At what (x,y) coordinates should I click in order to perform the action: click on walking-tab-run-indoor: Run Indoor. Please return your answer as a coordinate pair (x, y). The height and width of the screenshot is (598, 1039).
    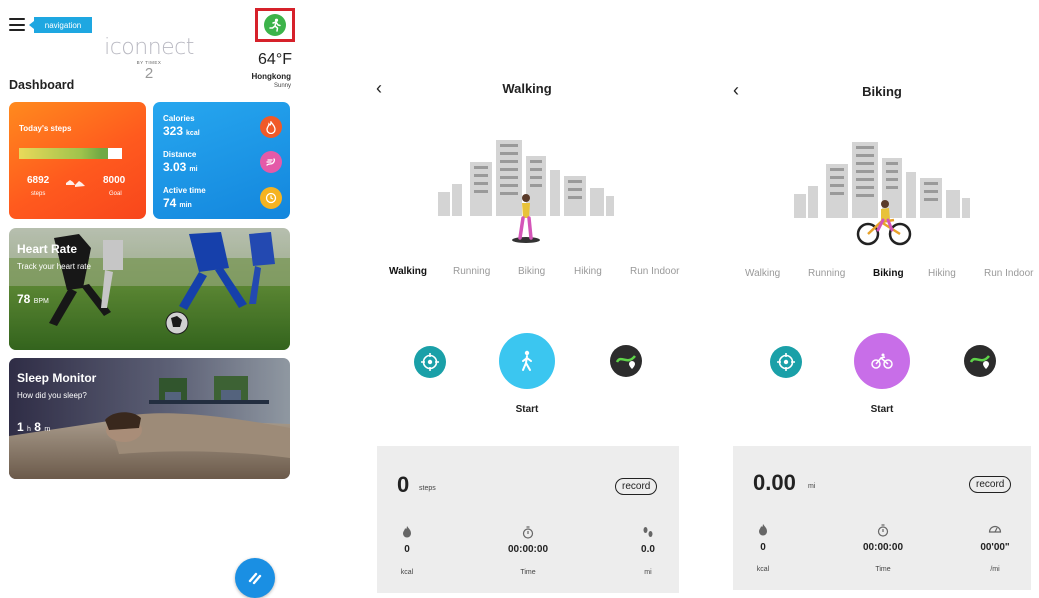
    Looking at the image, I should click on (654, 271).